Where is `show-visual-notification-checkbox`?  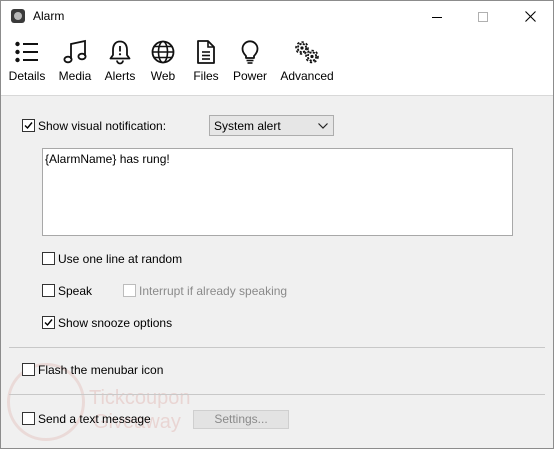
show-visual-notification-checkbox is located at coordinates (28, 125).